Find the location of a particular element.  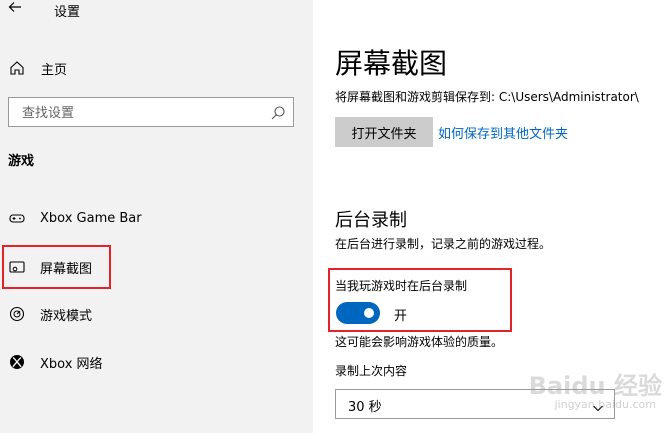

back-button is located at coordinates (18, 10).